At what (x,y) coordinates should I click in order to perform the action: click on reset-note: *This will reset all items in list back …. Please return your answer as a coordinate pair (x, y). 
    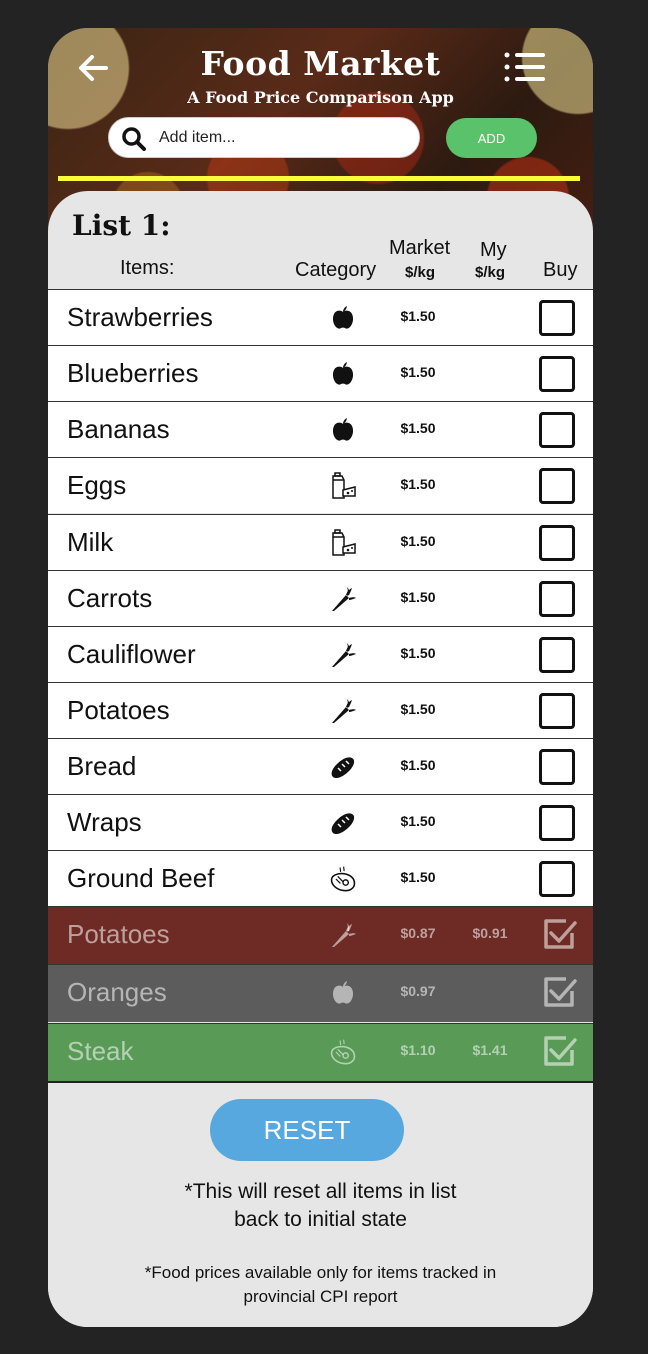
    Looking at the image, I should click on (320, 1206).